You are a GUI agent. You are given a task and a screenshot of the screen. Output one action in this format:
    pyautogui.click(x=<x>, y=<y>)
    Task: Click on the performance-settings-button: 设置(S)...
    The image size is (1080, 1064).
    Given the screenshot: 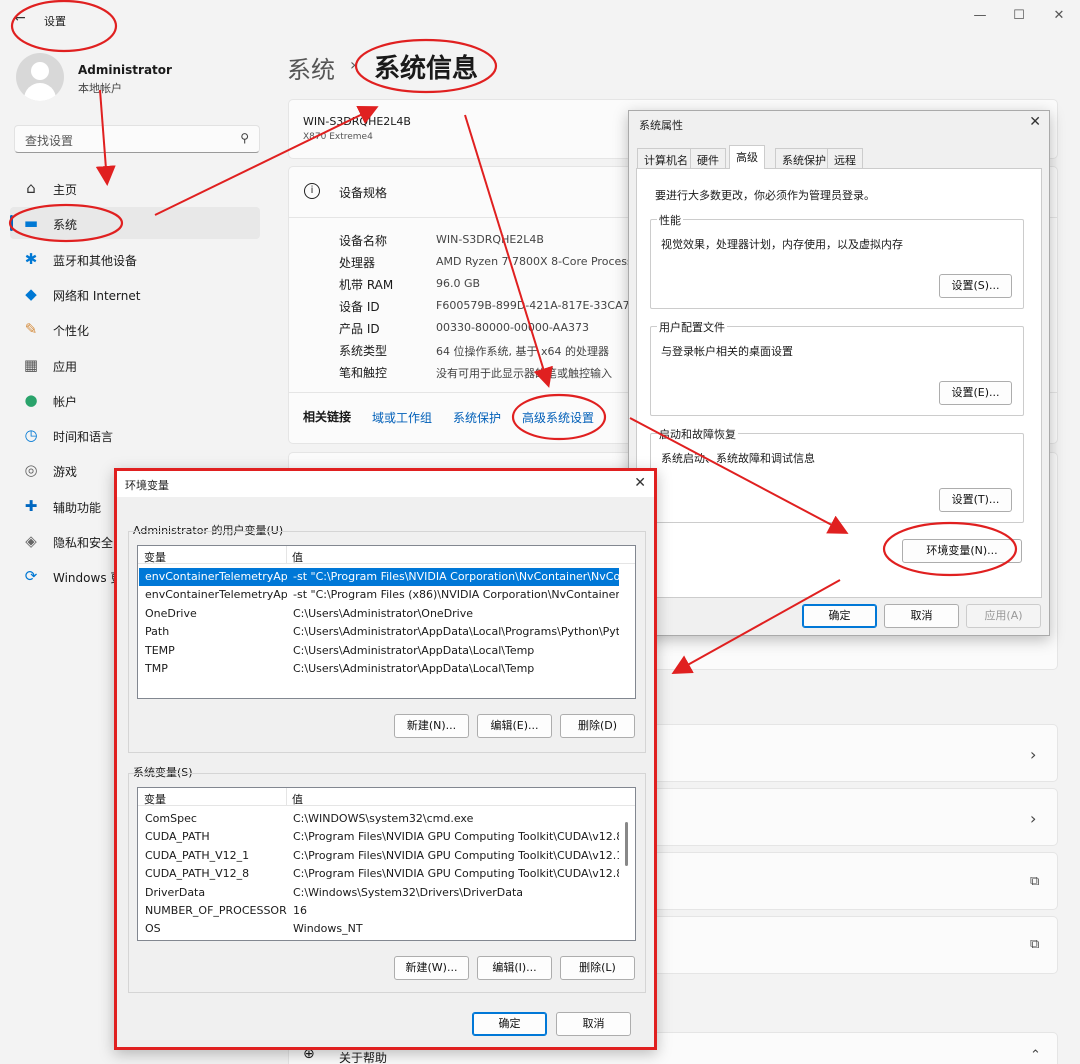 What is the action you would take?
    pyautogui.click(x=975, y=286)
    